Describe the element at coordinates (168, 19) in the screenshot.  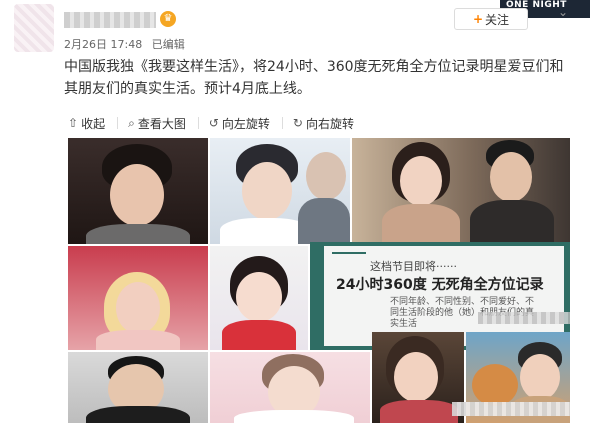
I see `vip-badge-icon: ♛` at that location.